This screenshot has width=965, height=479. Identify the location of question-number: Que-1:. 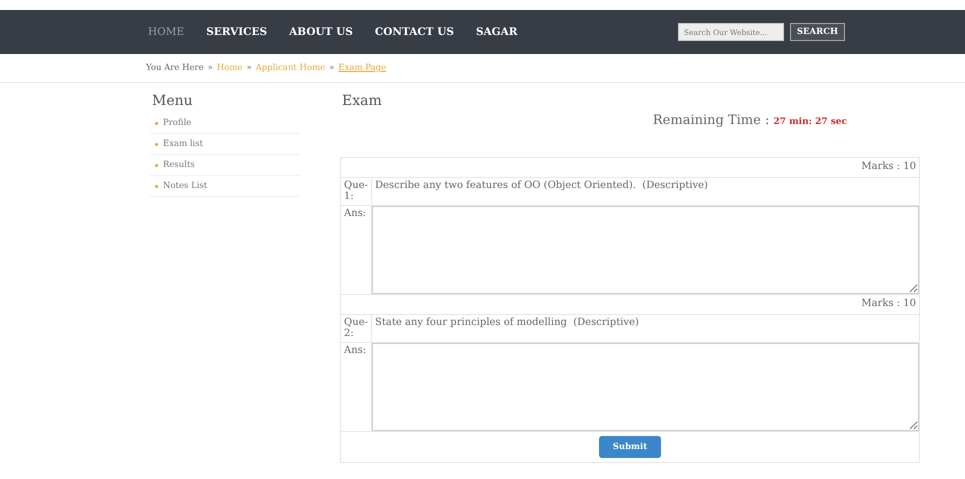
(356, 191).